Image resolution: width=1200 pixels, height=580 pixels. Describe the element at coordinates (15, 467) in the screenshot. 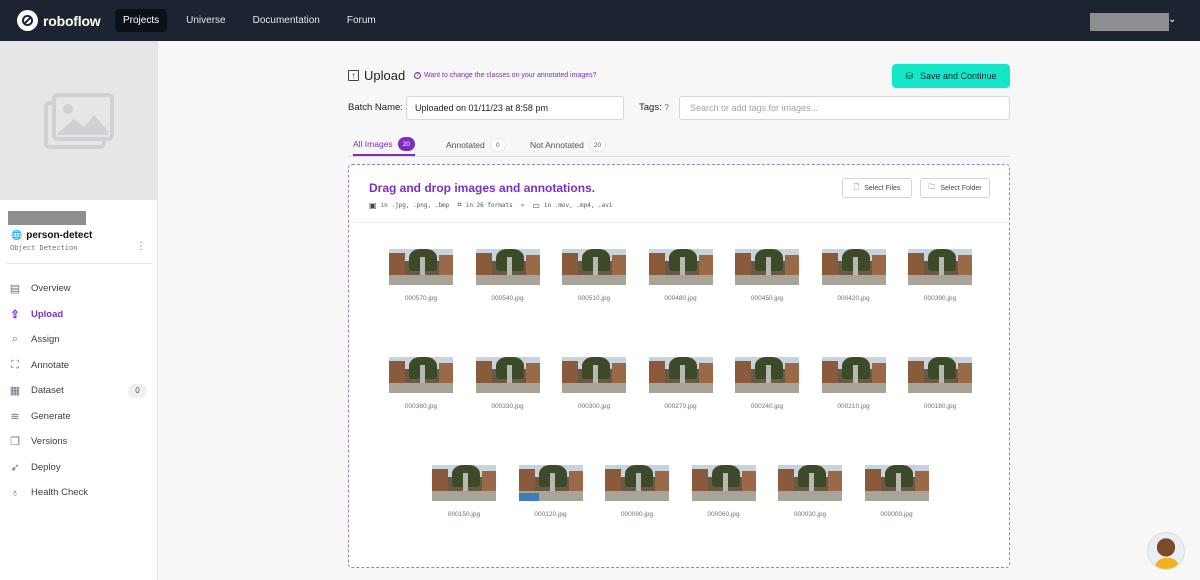

I see `rocket-icon: ➶` at that location.